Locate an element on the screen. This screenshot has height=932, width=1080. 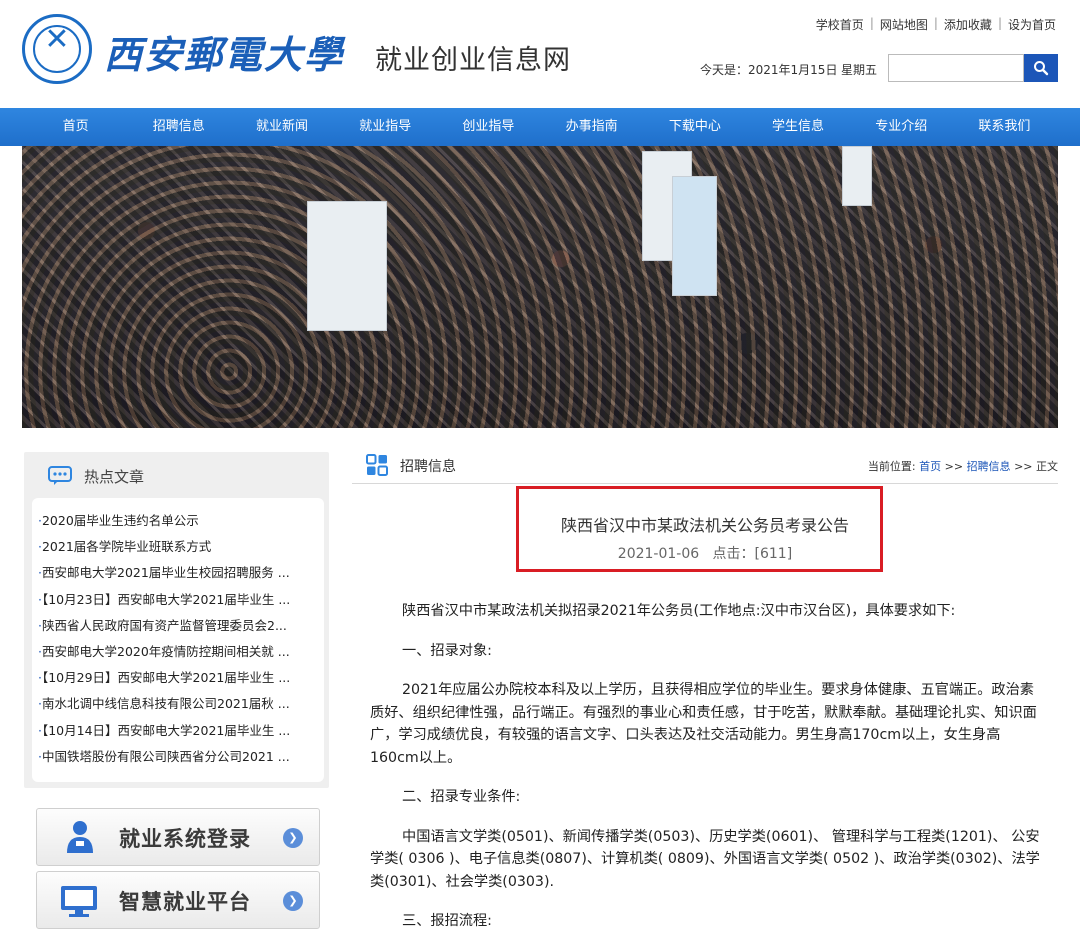
site-name: 就业创业信息网 is located at coordinates (473, 60).